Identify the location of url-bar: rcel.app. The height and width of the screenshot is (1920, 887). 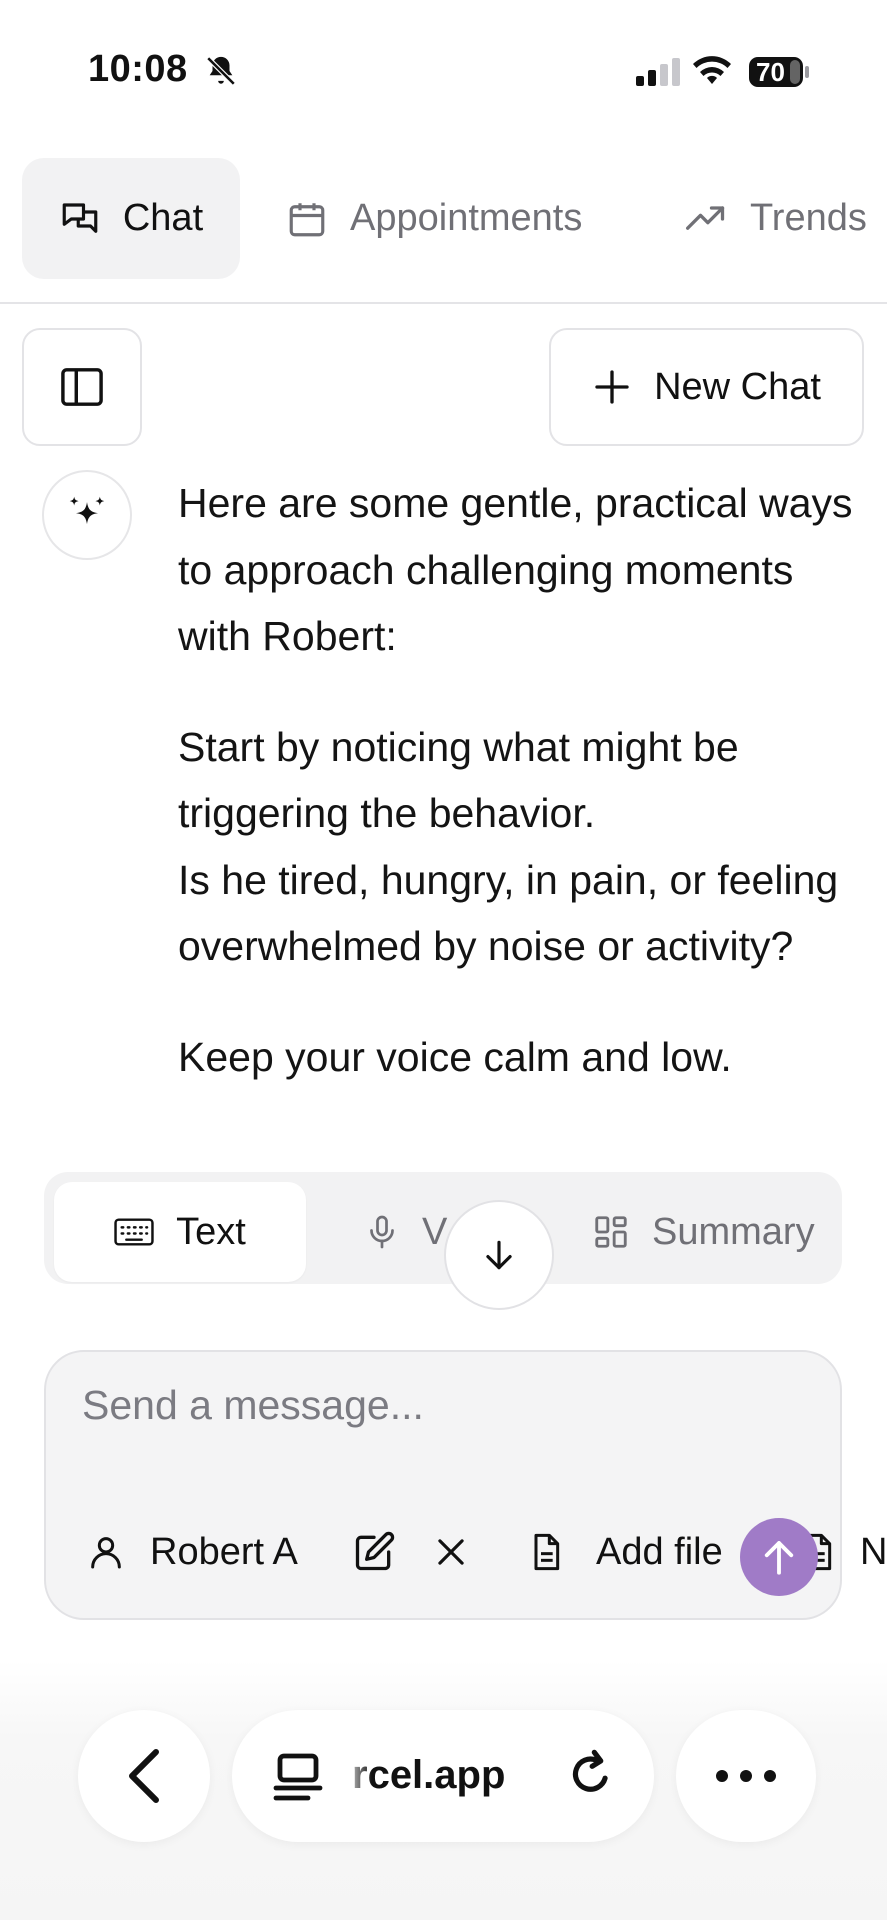
(443, 1776).